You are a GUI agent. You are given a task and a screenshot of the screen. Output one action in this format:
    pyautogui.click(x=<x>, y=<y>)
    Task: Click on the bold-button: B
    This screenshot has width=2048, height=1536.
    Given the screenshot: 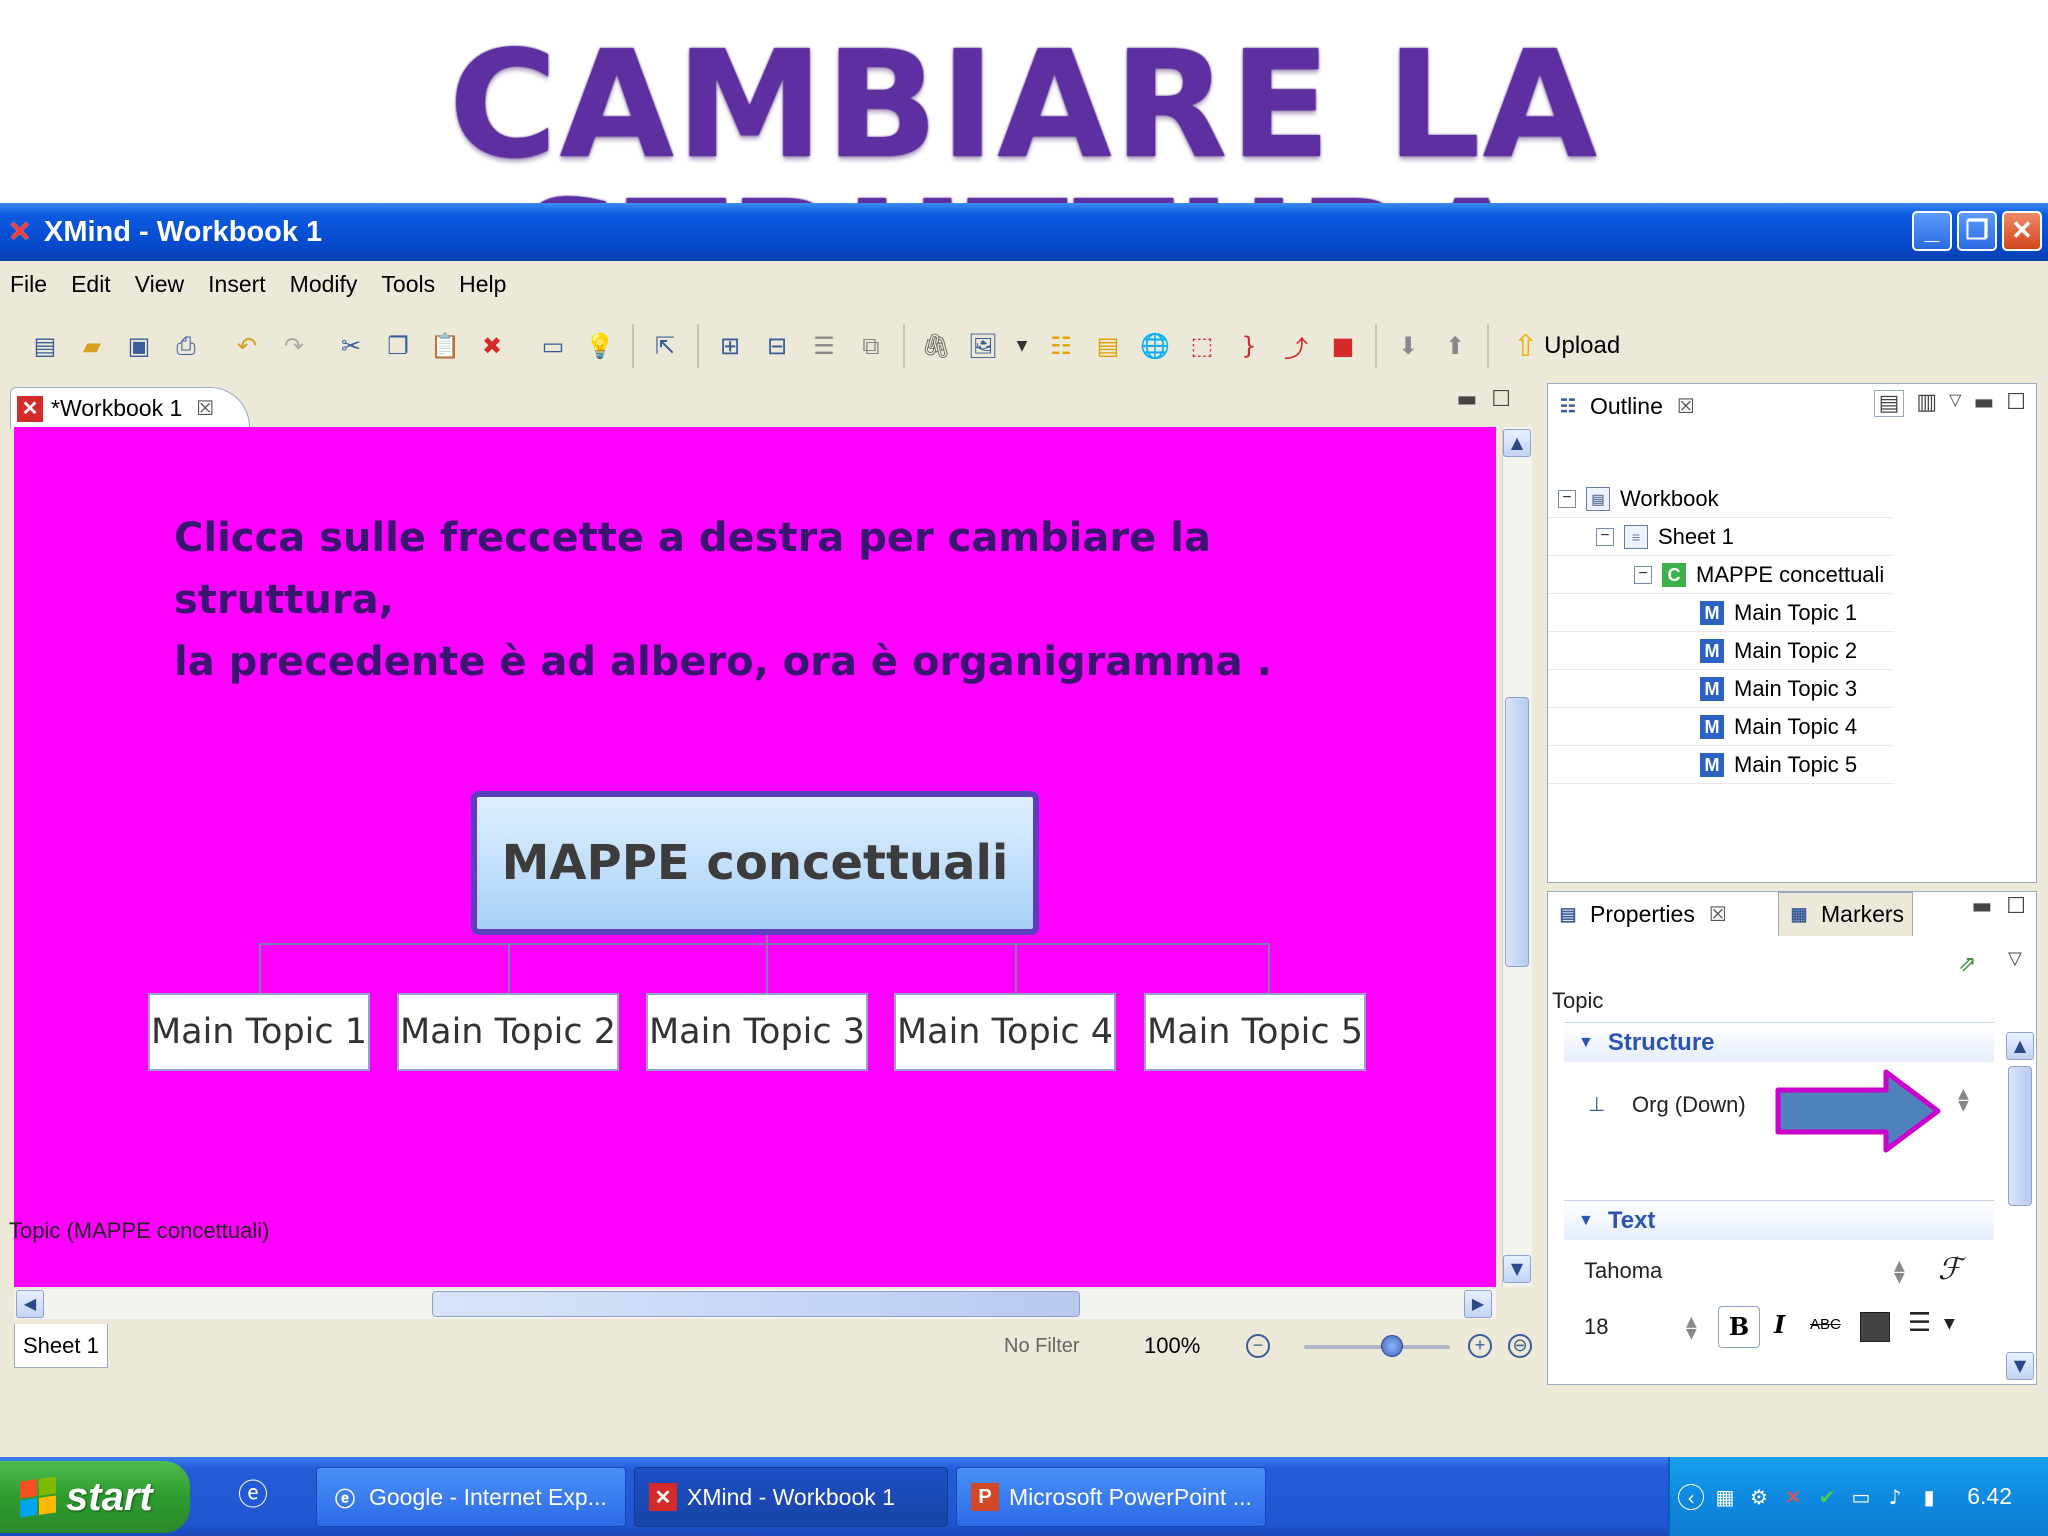 What is the action you would take?
    pyautogui.click(x=1739, y=1327)
    